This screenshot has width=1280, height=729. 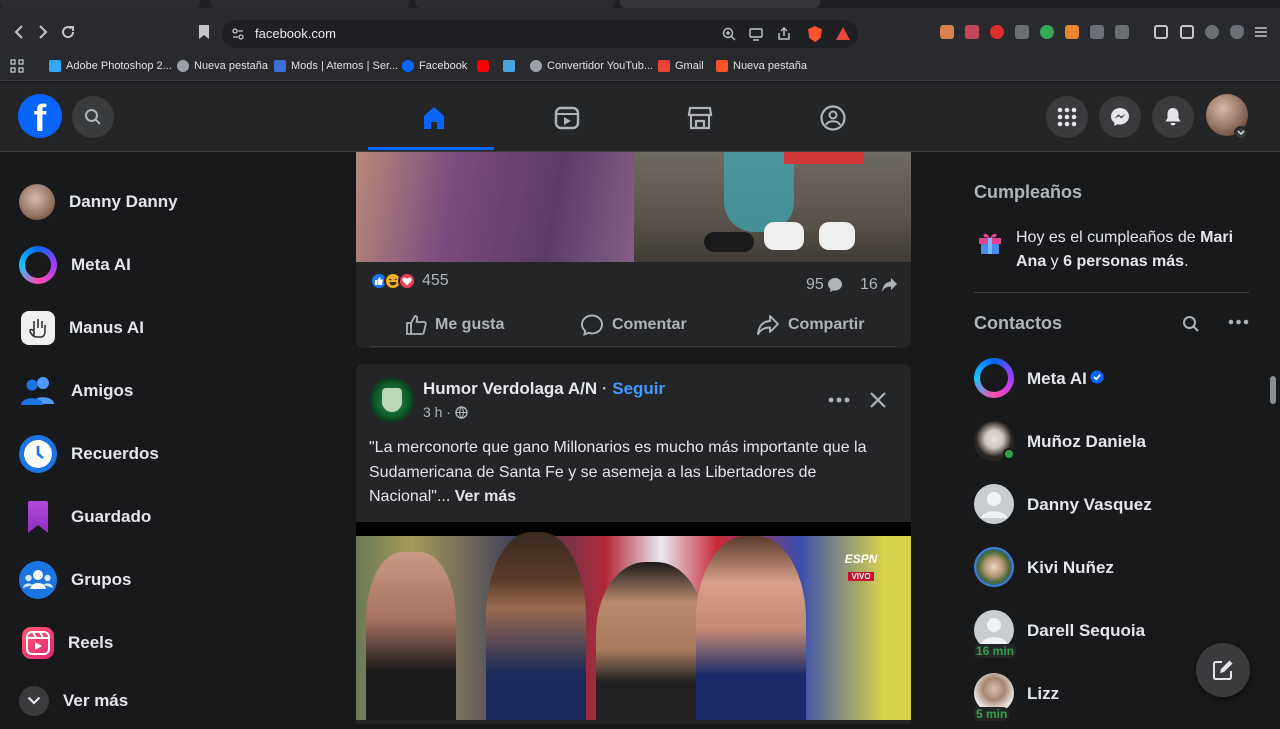 What do you see at coordinates (1018, 323) in the screenshot?
I see `contacts-heading: Contactos` at bounding box center [1018, 323].